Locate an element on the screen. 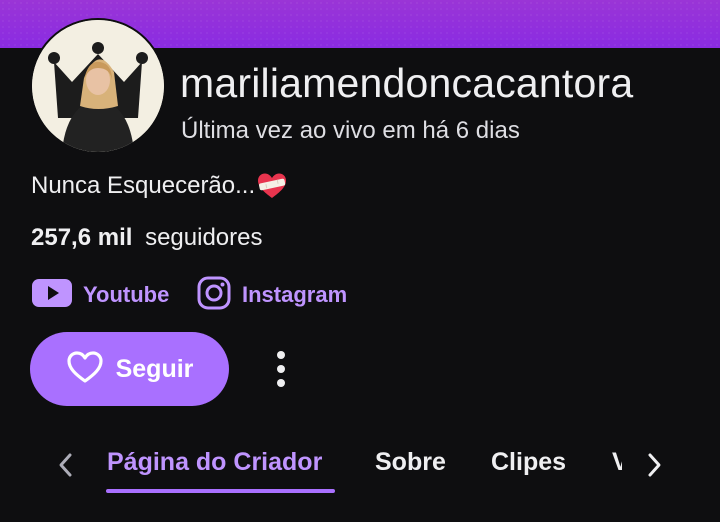 Image resolution: width=720 pixels, height=522 pixels. tab-about: Sobre is located at coordinates (410, 462).